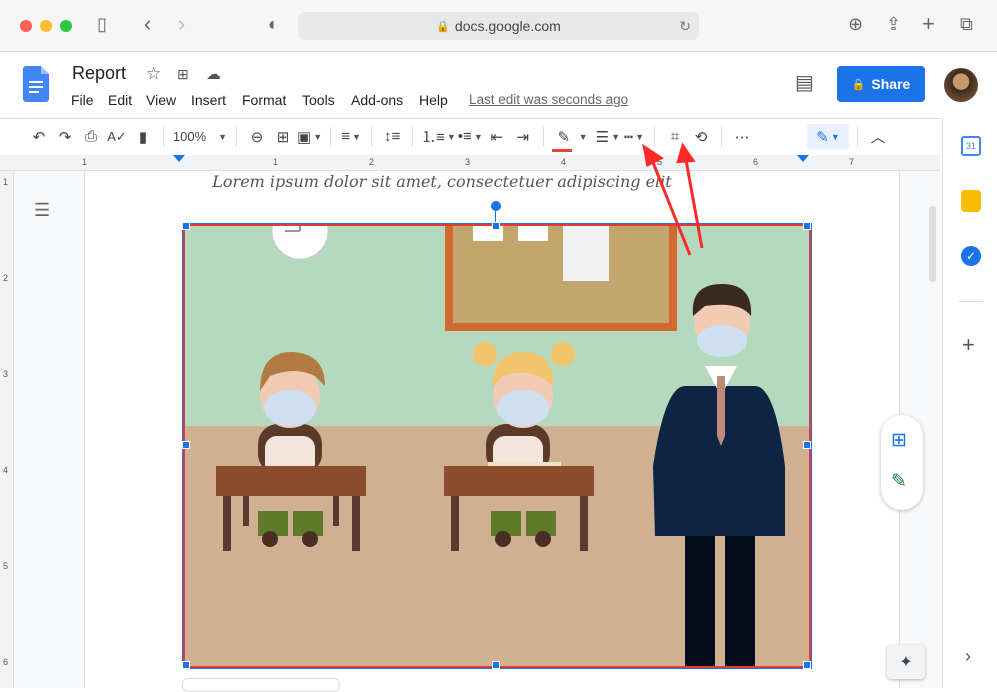  I want to click on resize-handle-w, so click(186, 445).